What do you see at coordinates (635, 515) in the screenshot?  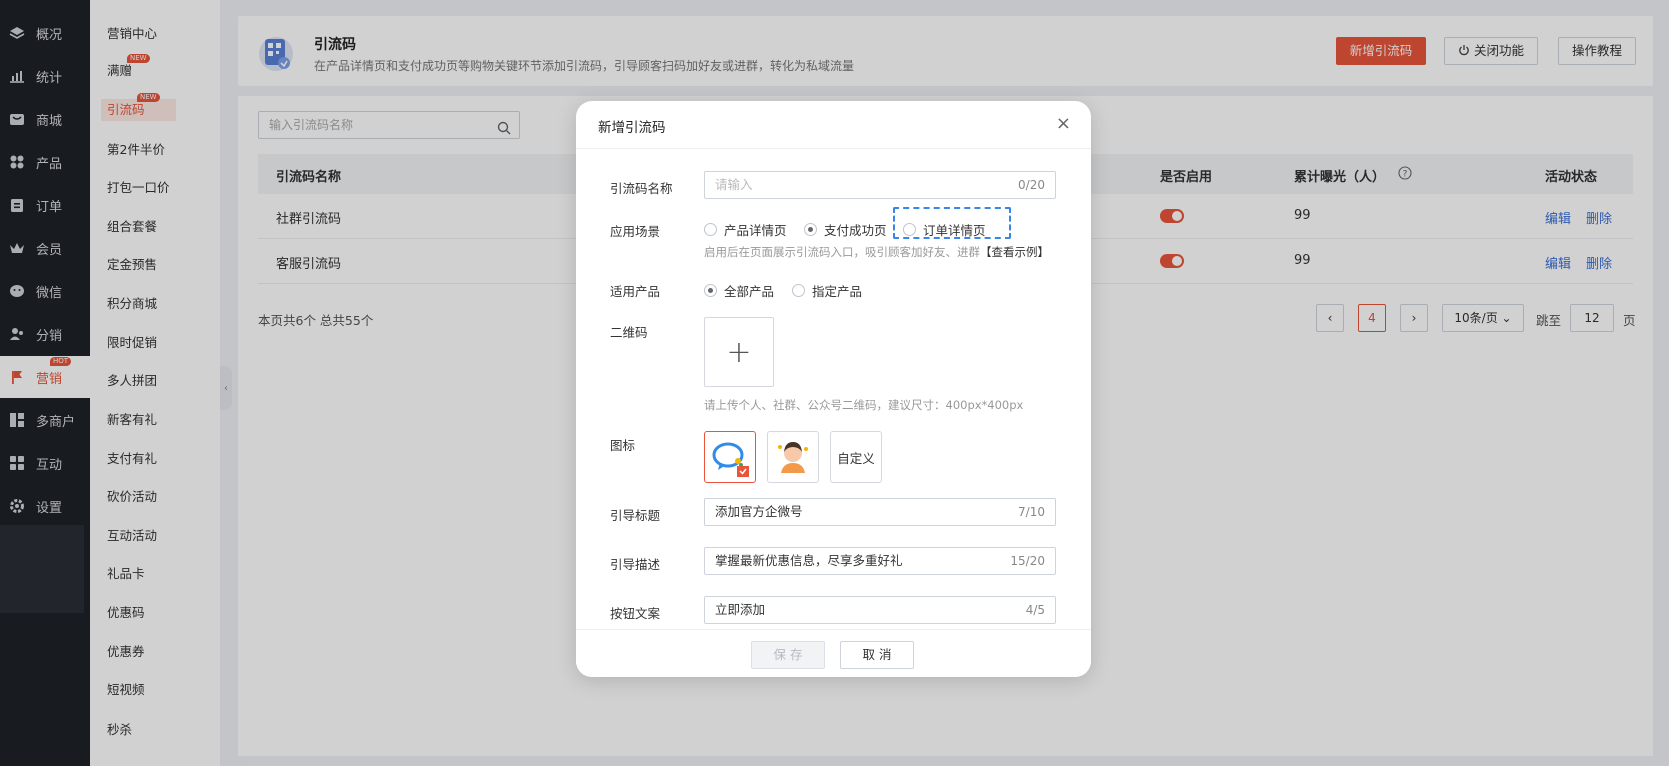 I see `guide-title-label: 引导标题` at bounding box center [635, 515].